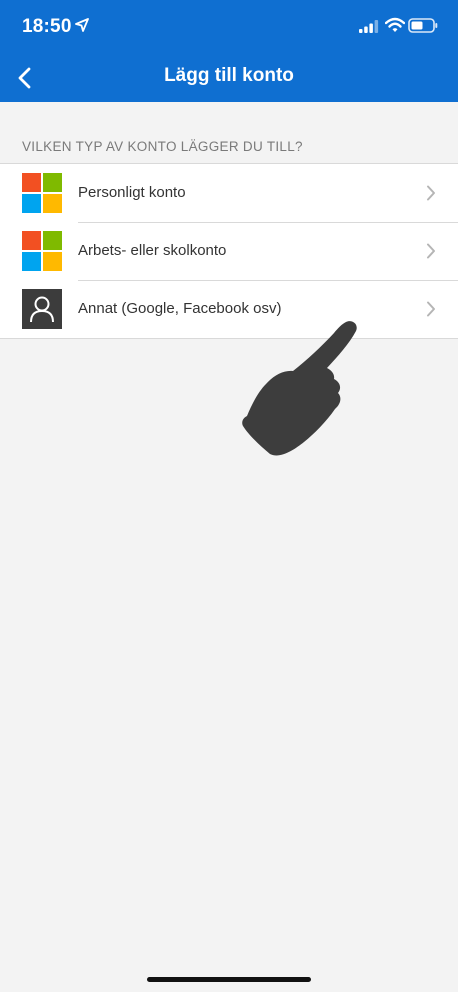 The height and width of the screenshot is (992, 458). What do you see at coordinates (229, 193) in the screenshot?
I see `account-option-personal: Personligt konto` at bounding box center [229, 193].